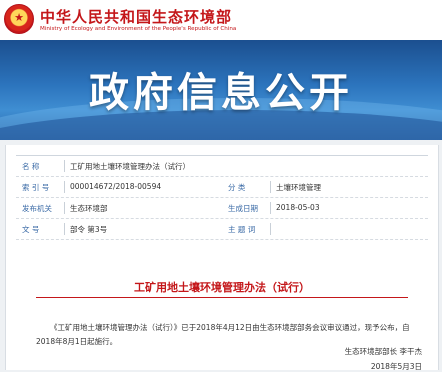  I want to click on meta-value-issuer: 生态环境部, so click(89, 208).